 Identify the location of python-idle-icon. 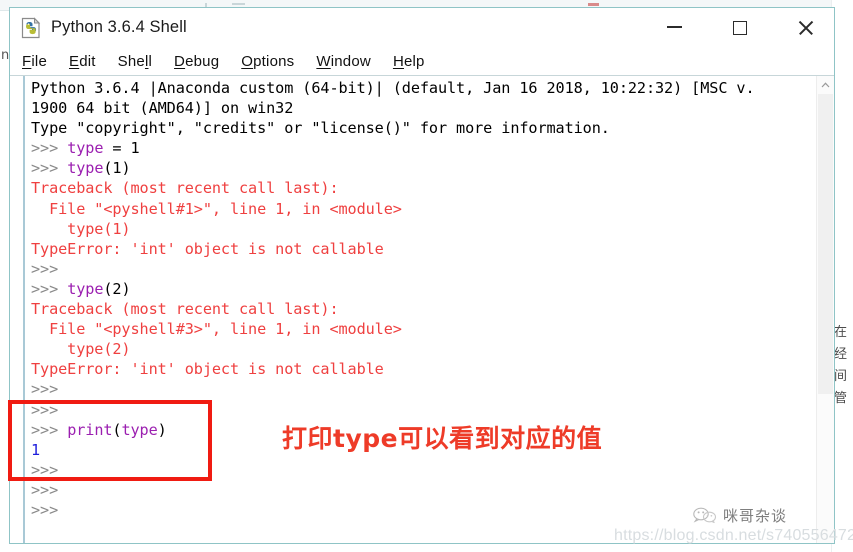
(31, 27).